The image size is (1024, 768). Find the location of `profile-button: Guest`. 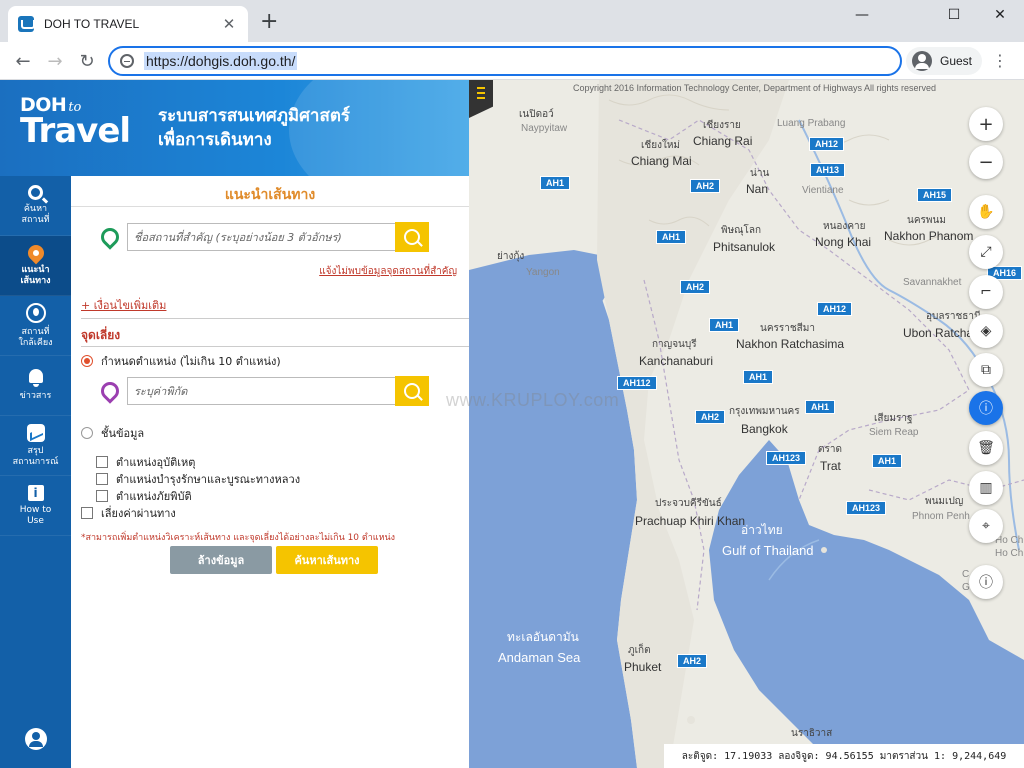

profile-button: Guest is located at coordinates (944, 61).